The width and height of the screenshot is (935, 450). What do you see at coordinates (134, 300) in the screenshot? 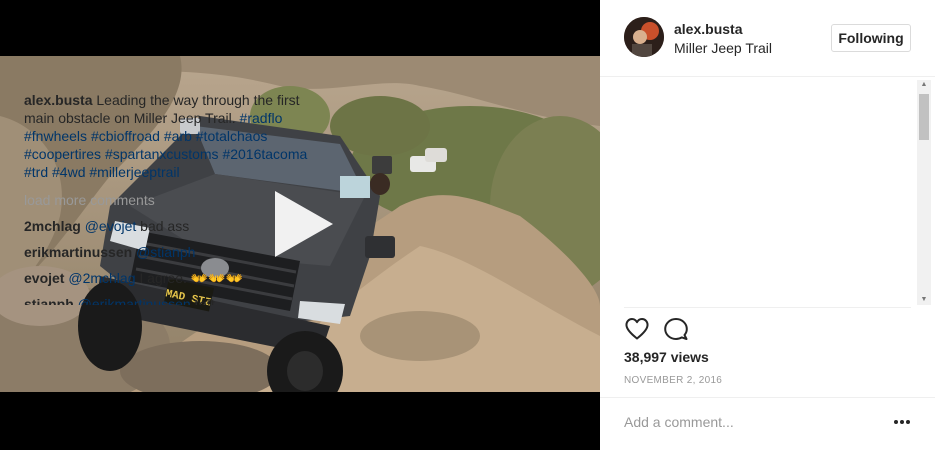
I see `comment-mention: @erikmartinussen` at bounding box center [134, 300].